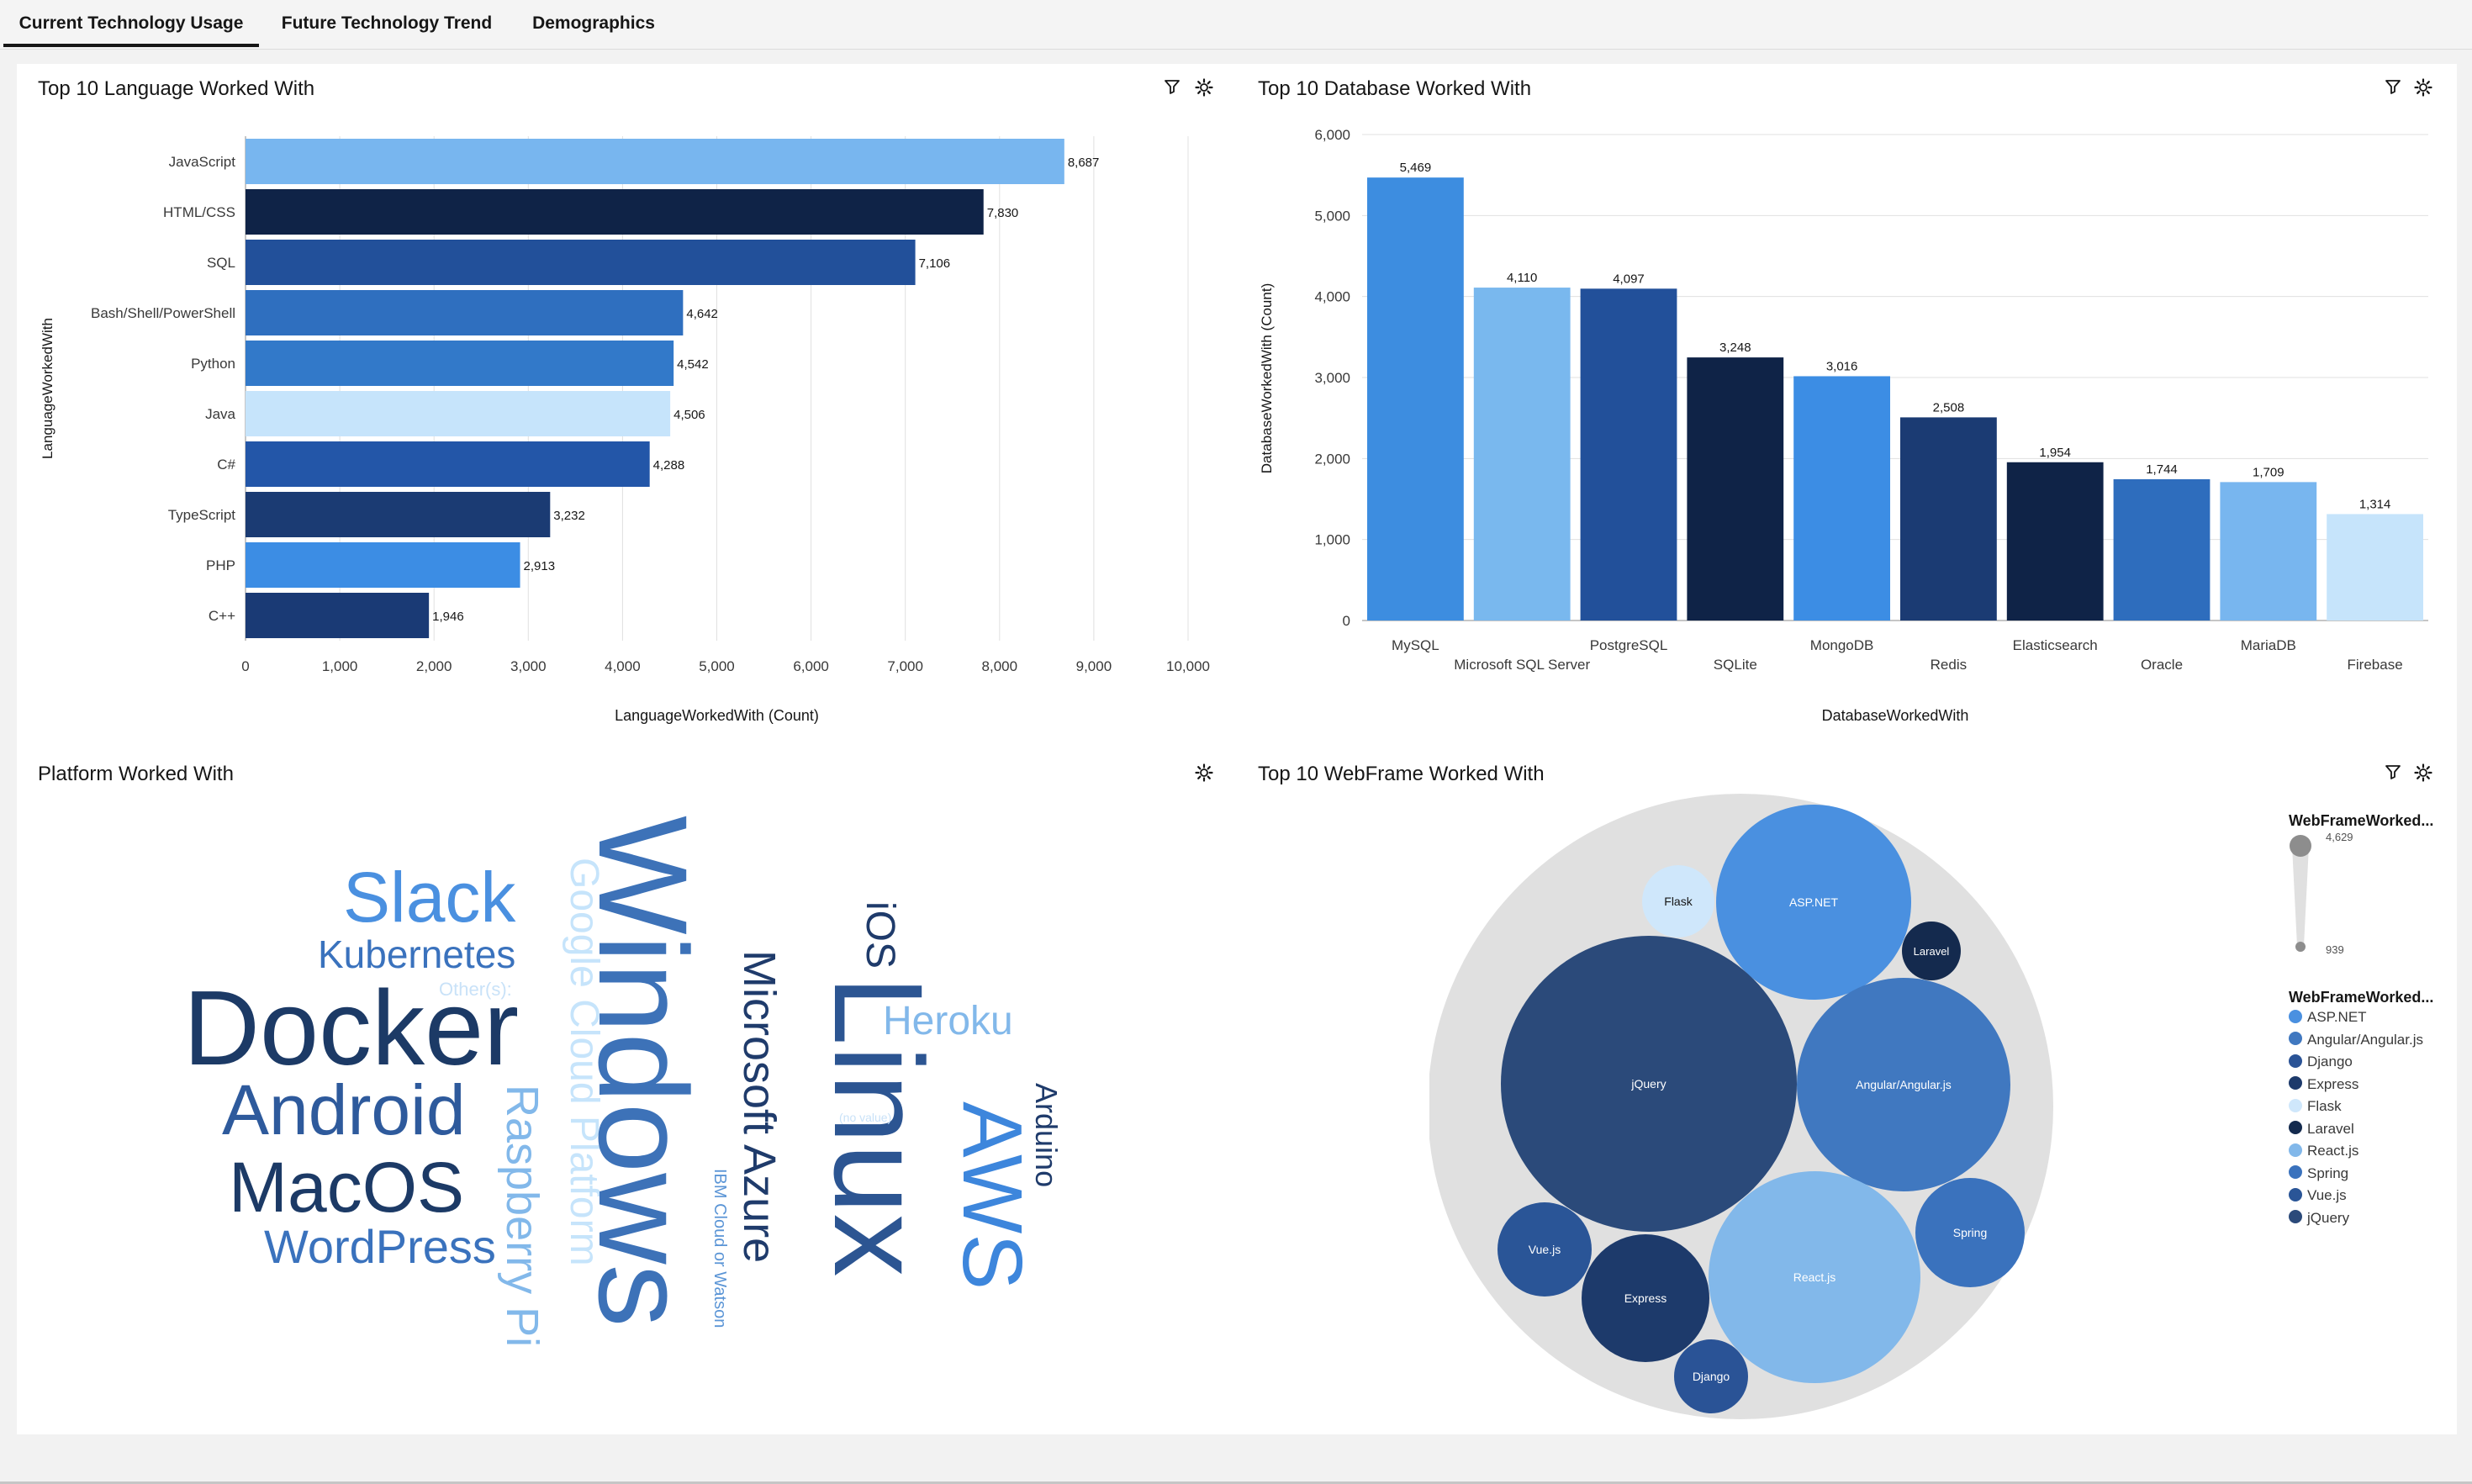 The width and height of the screenshot is (2472, 1484). I want to click on x-tick-label: 0, so click(245, 666).